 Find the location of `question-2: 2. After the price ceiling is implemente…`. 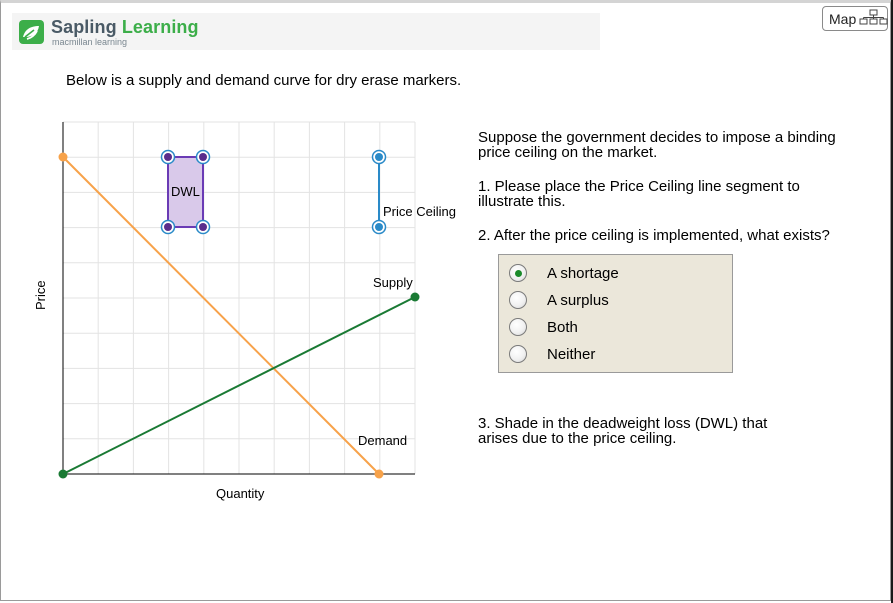

question-2: 2. After the price ceiling is implemente… is located at coordinates (654, 235).